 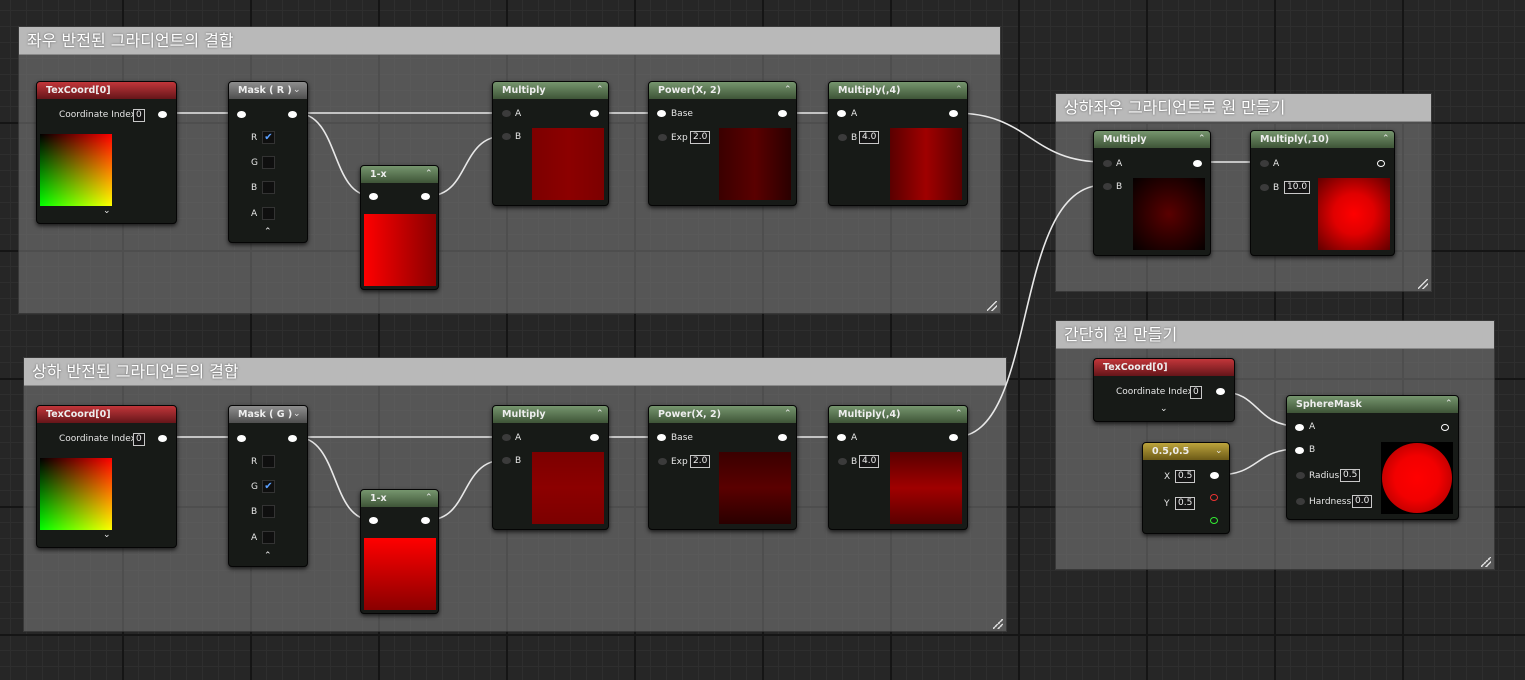 I want to click on texcoord-node-simple: TexCoord[0] Coordinate Index 0 ⌄, so click(x=1164, y=390).